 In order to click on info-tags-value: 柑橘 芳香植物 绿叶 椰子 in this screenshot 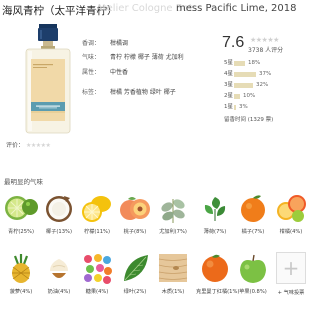, I will do `click(143, 92)`.